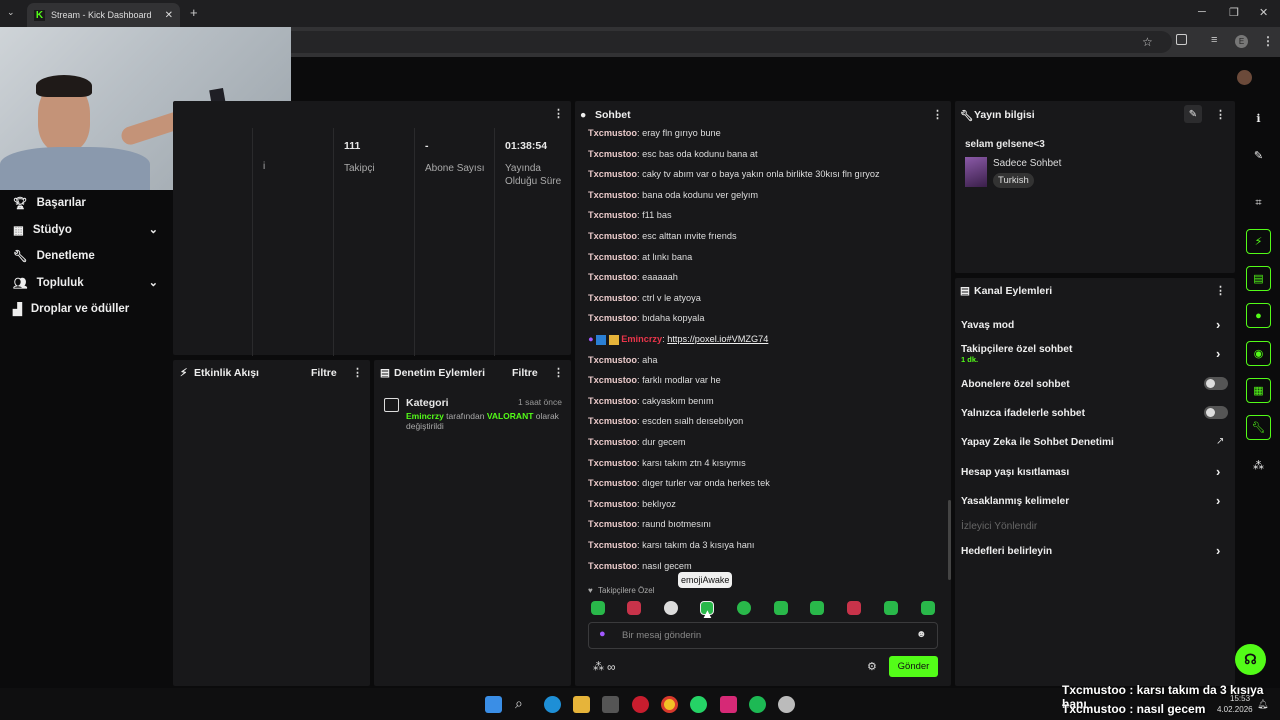 This screenshot has height=720, width=1280. Describe the element at coordinates (1258, 353) in the screenshot. I see `broadcast-icon: ◉` at that location.